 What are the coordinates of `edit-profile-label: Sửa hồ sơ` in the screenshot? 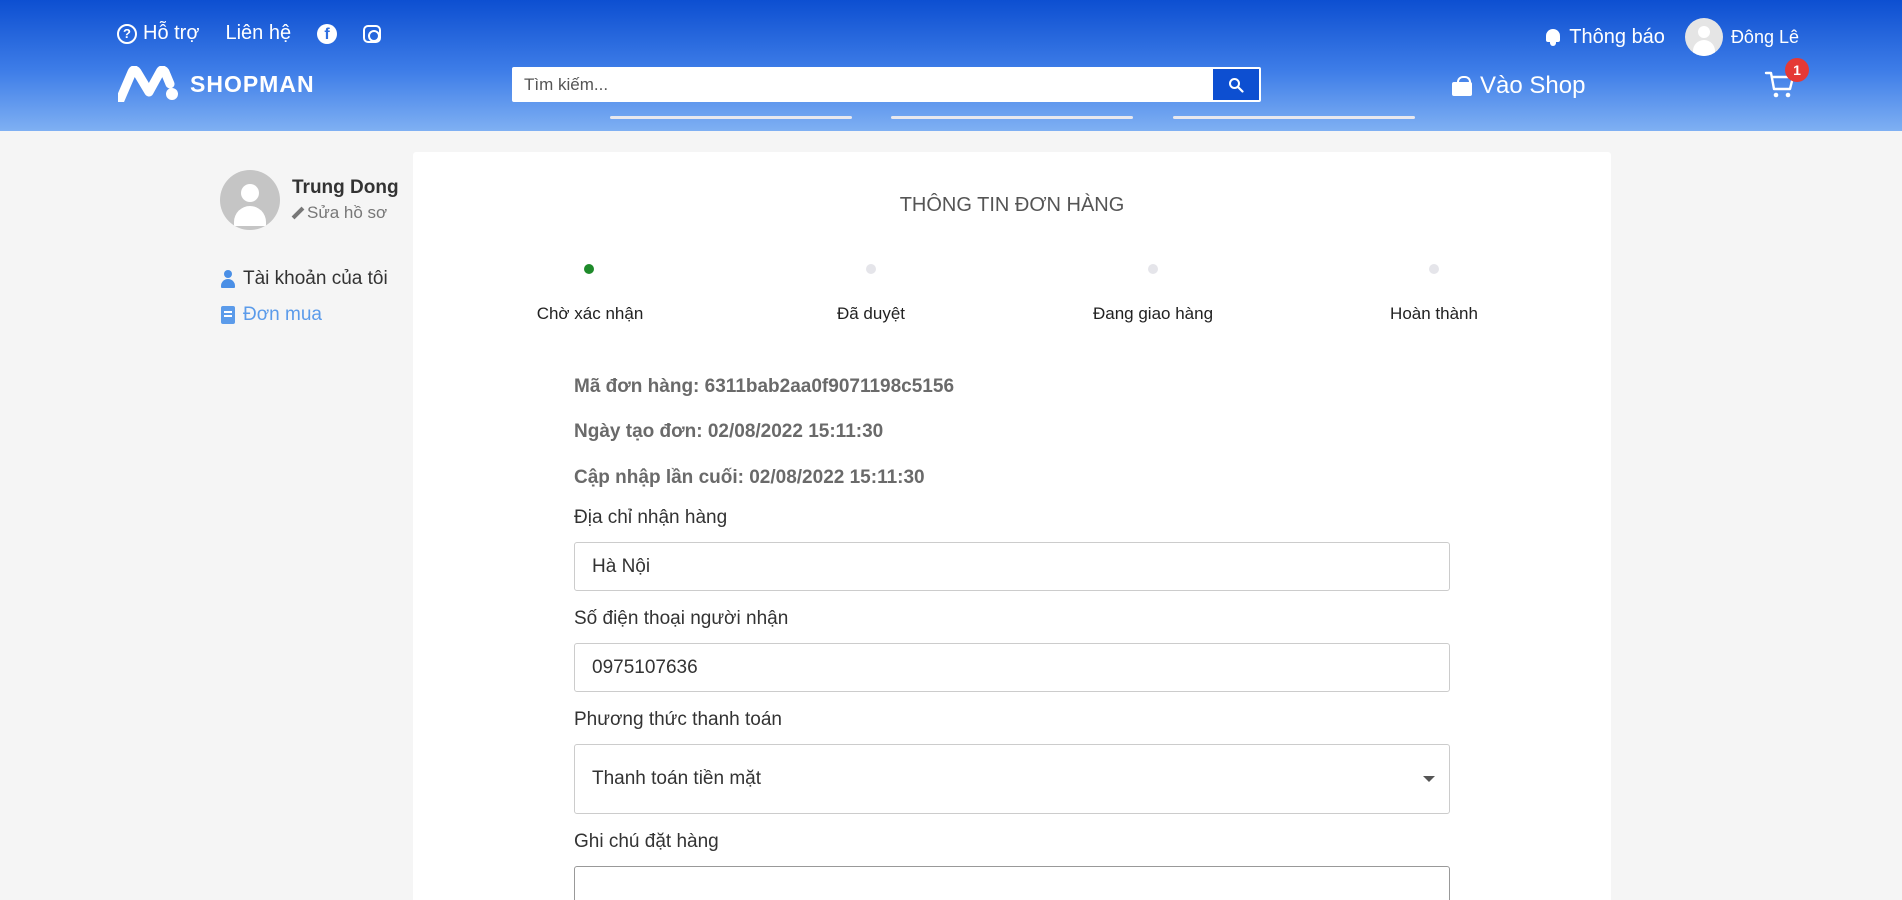 It's located at (347, 212).